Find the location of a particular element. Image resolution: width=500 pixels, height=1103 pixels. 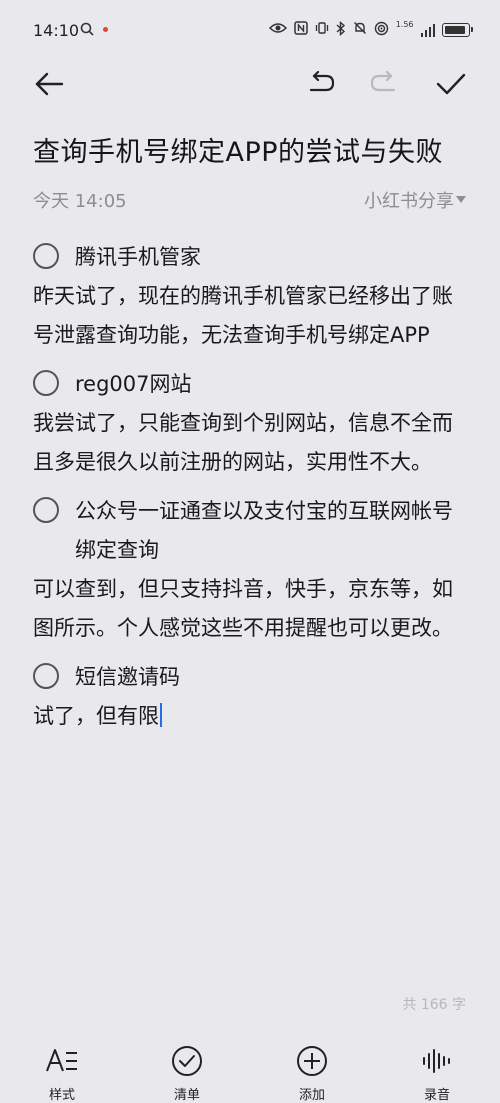

signal-icon is located at coordinates (427, 30).